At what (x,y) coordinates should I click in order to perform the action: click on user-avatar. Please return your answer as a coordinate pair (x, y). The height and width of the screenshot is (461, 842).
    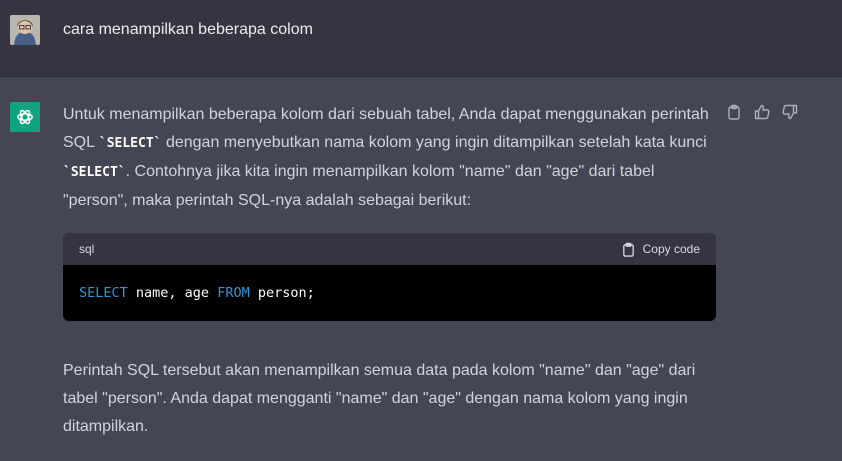
    Looking at the image, I should click on (25, 30).